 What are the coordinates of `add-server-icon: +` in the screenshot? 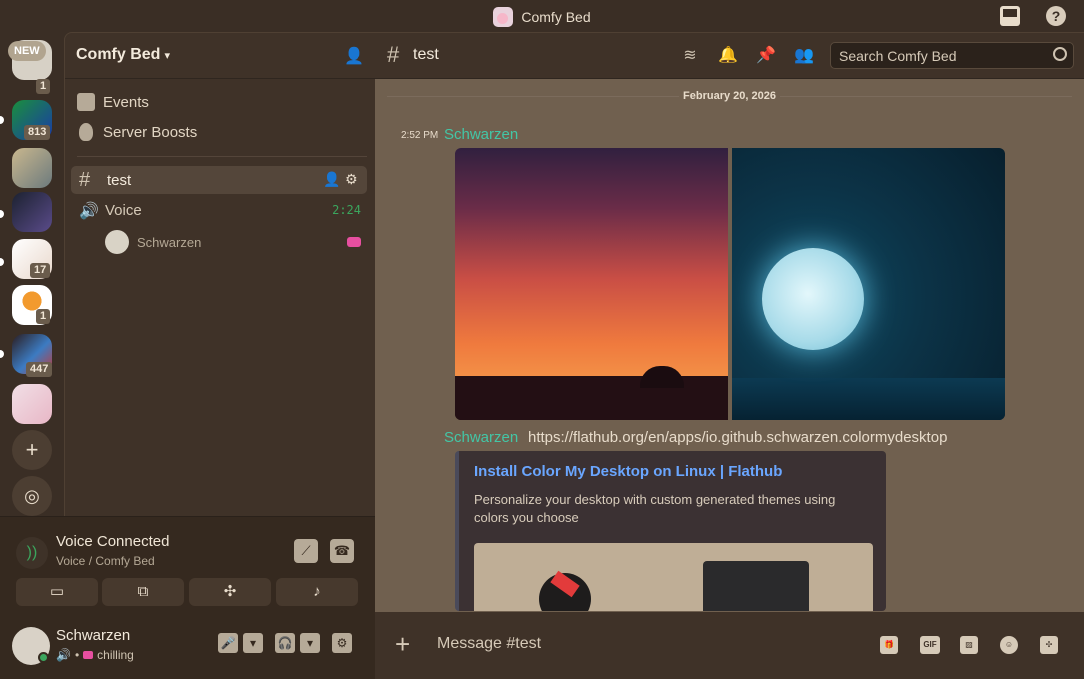 It's located at (32, 450).